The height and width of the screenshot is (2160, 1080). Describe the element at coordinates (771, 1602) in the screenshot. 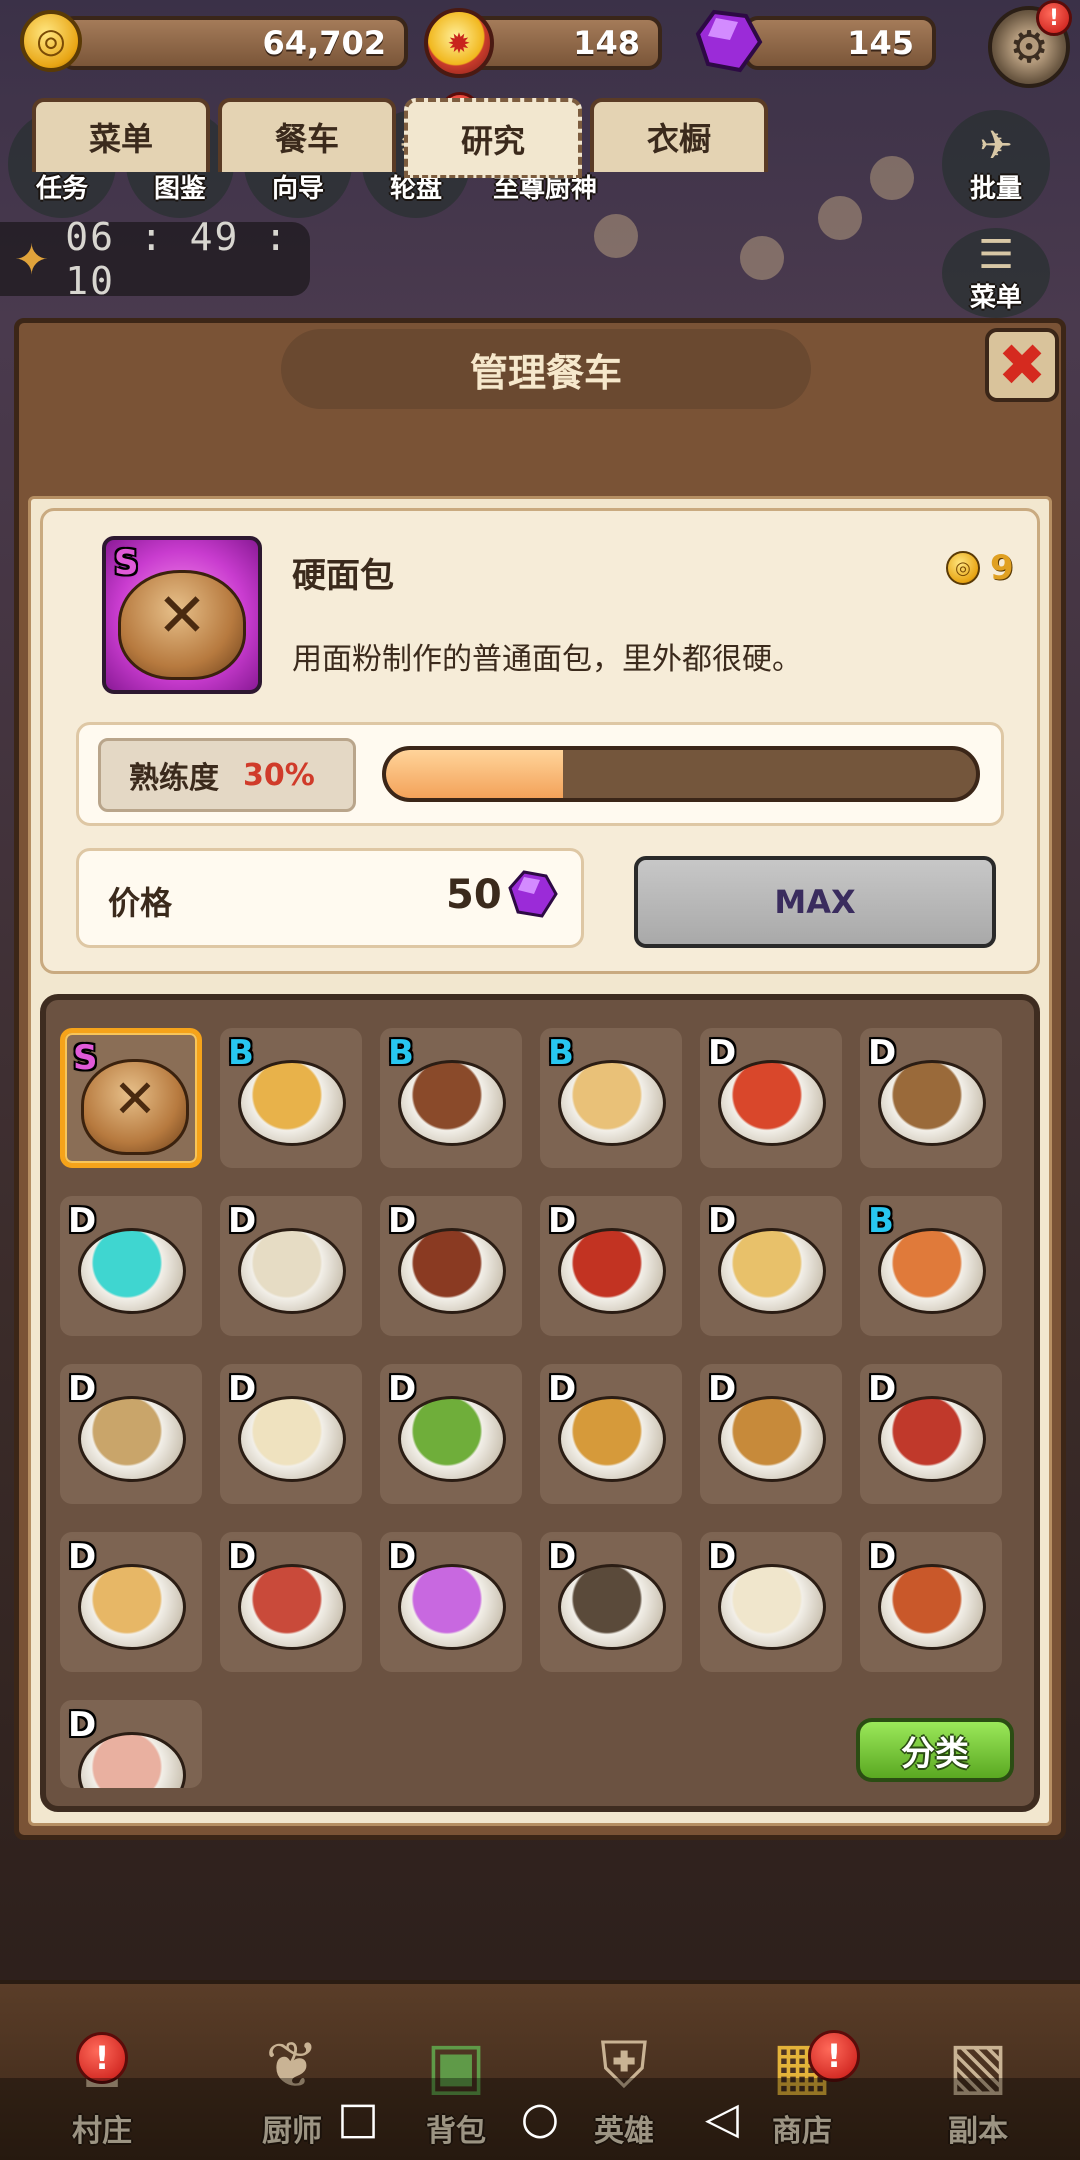

I see `recipe-cell-rice-bowl: D` at that location.